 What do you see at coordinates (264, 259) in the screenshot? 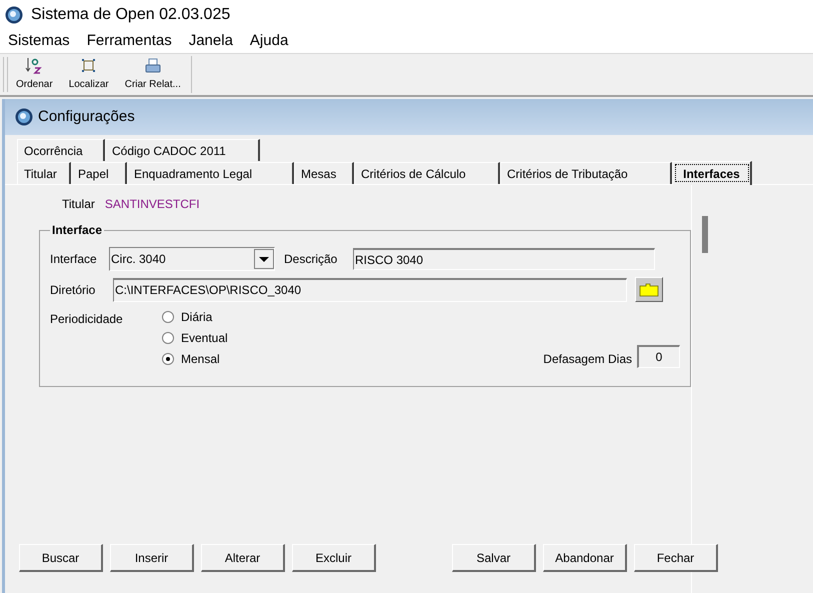
I see `dropdown-caret-icon` at bounding box center [264, 259].